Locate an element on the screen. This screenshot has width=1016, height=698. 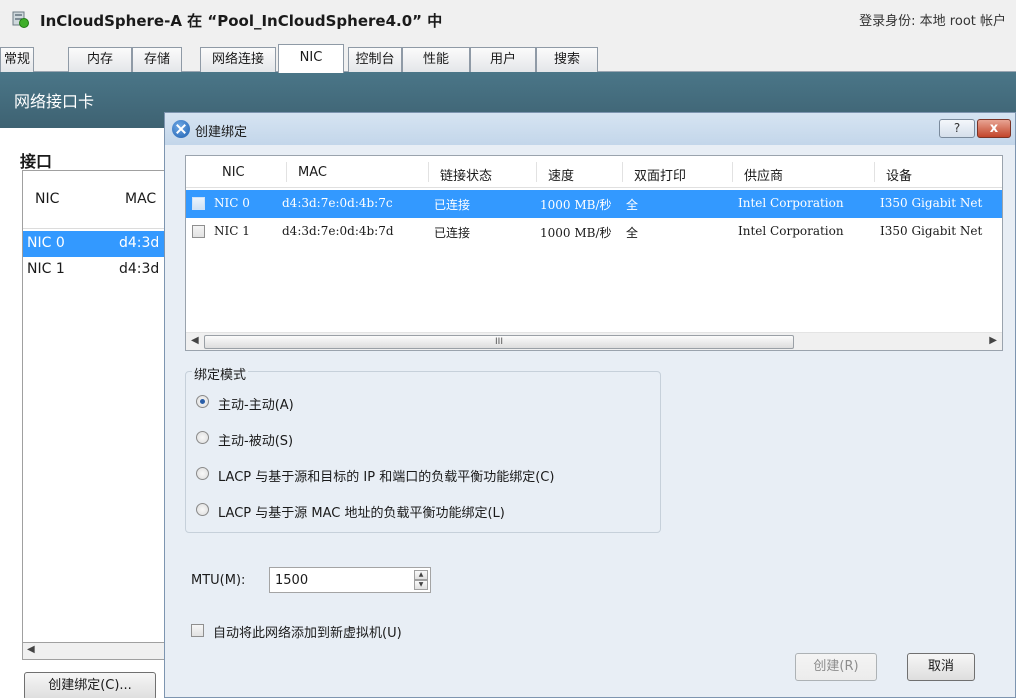
spin-up-icon: ▲ is located at coordinates (421, 575).